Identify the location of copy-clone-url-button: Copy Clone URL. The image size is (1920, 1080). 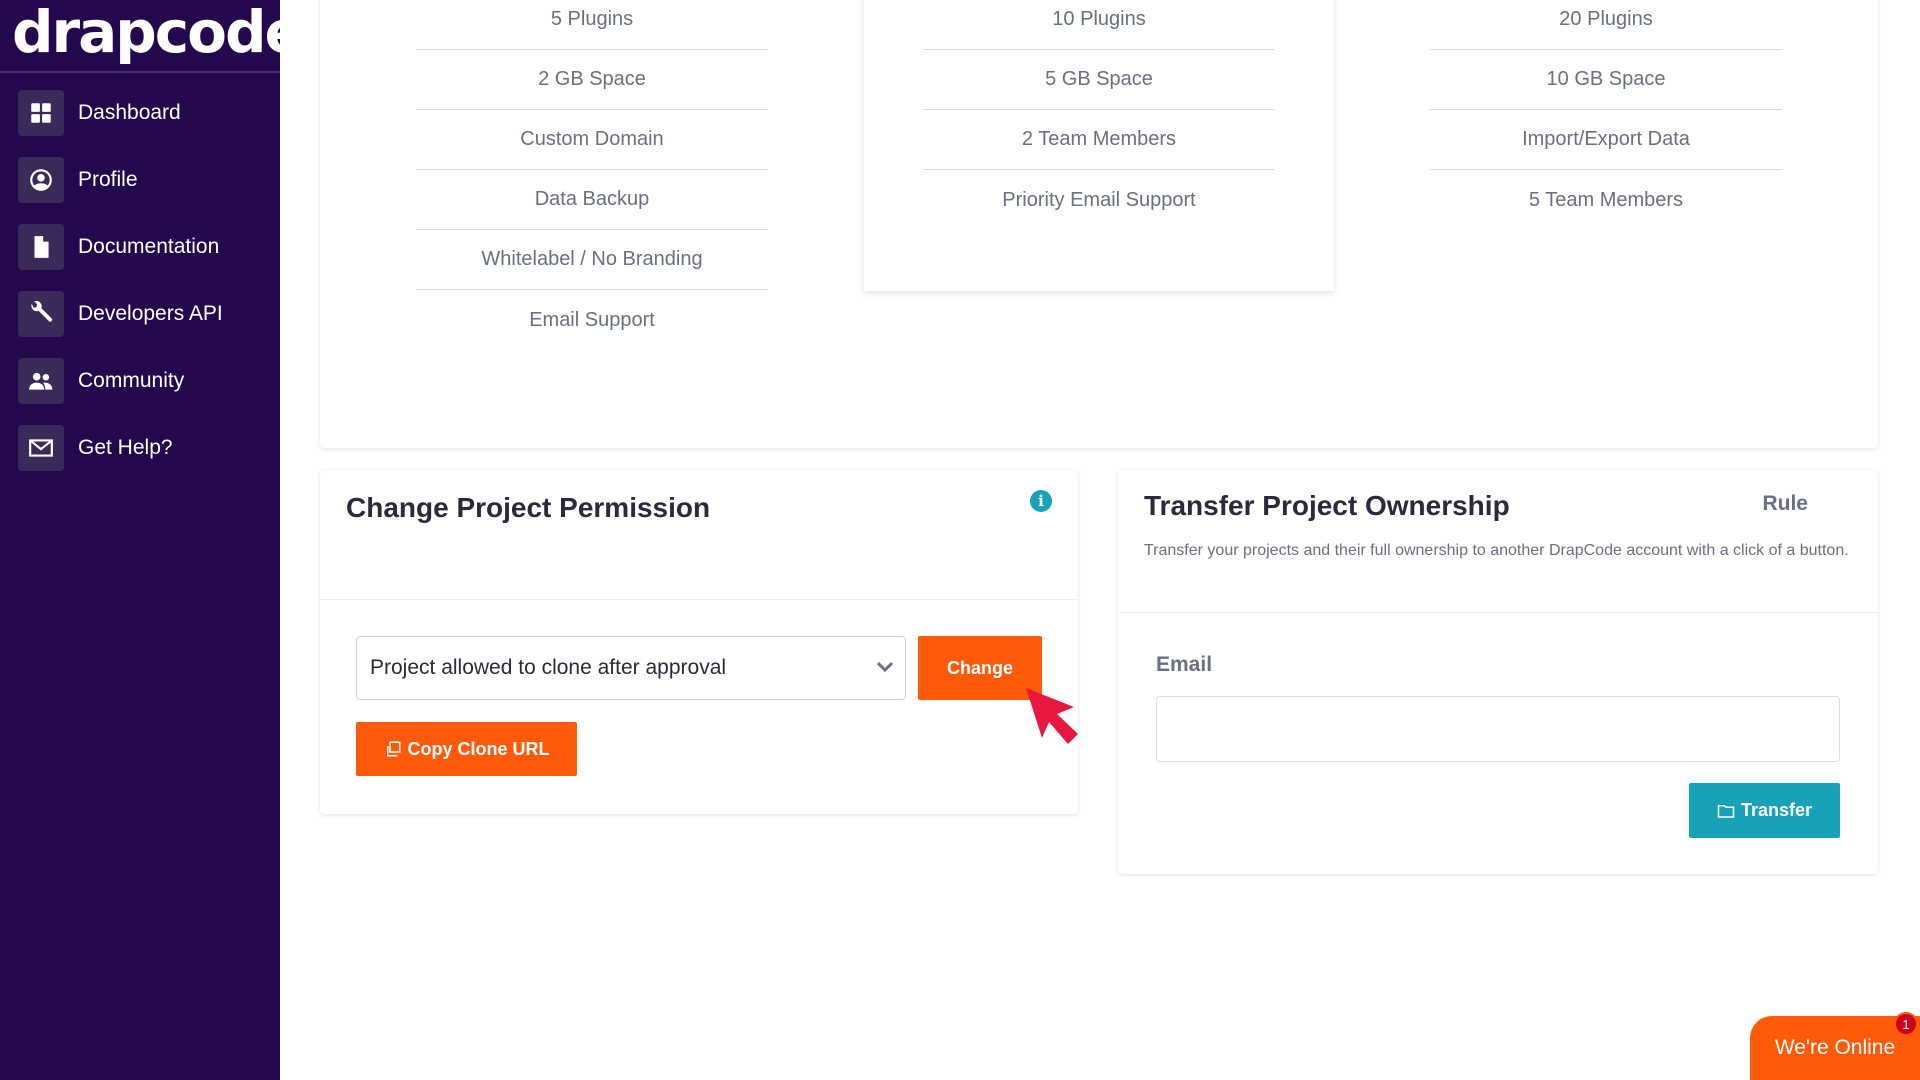
(466, 749).